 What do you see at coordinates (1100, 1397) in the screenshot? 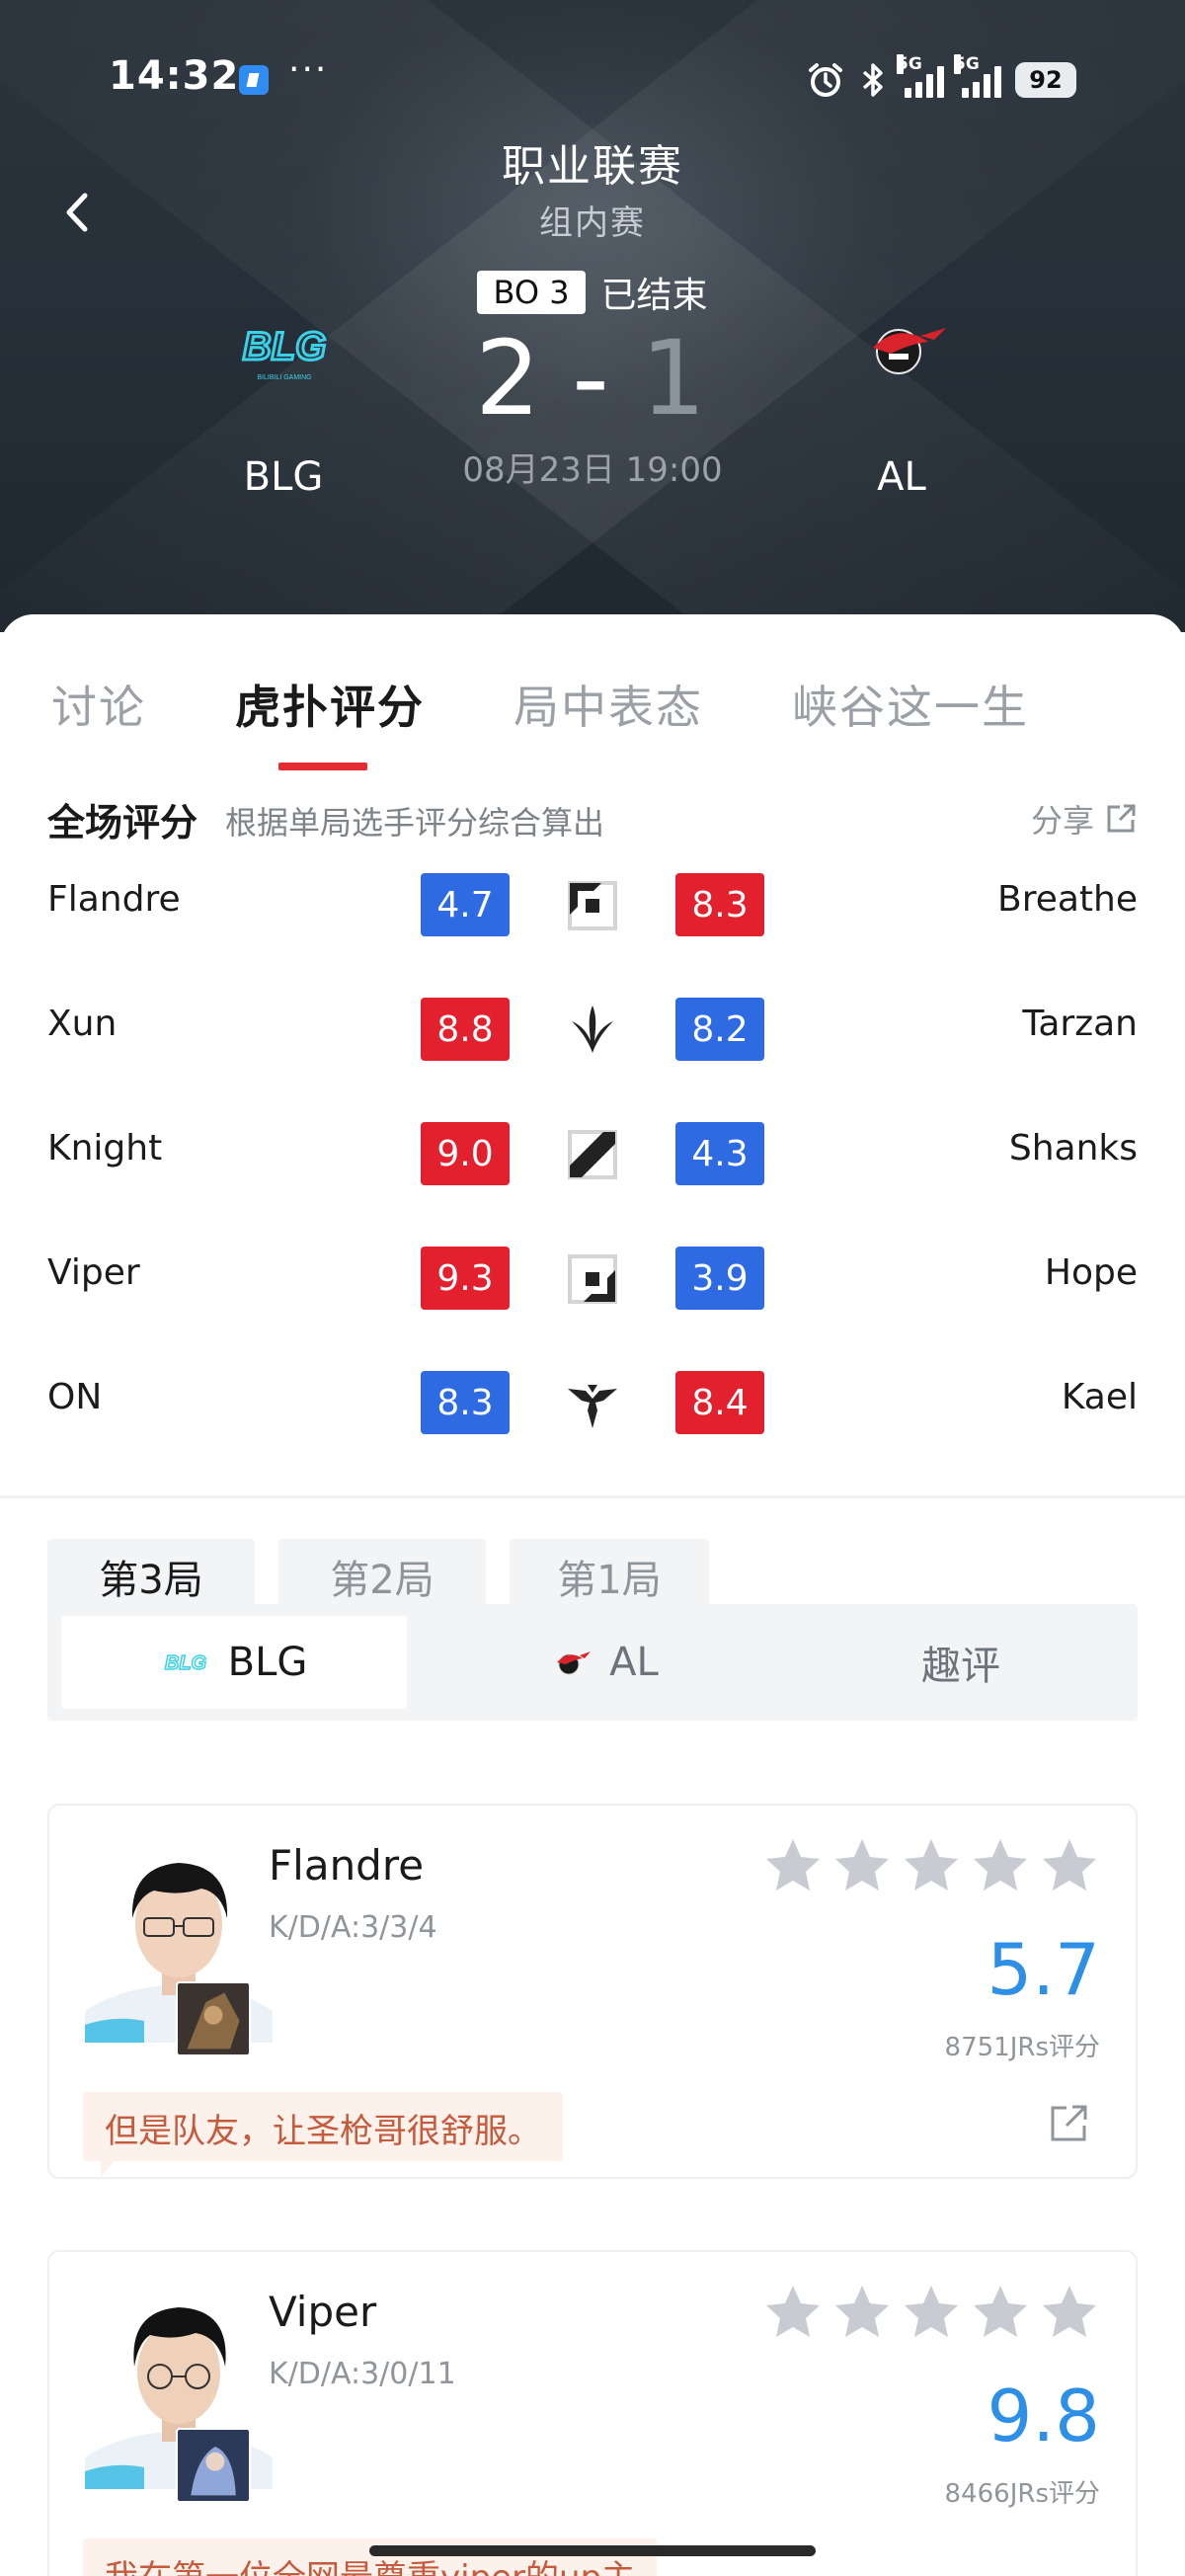
I see `right-player-name: Kael` at bounding box center [1100, 1397].